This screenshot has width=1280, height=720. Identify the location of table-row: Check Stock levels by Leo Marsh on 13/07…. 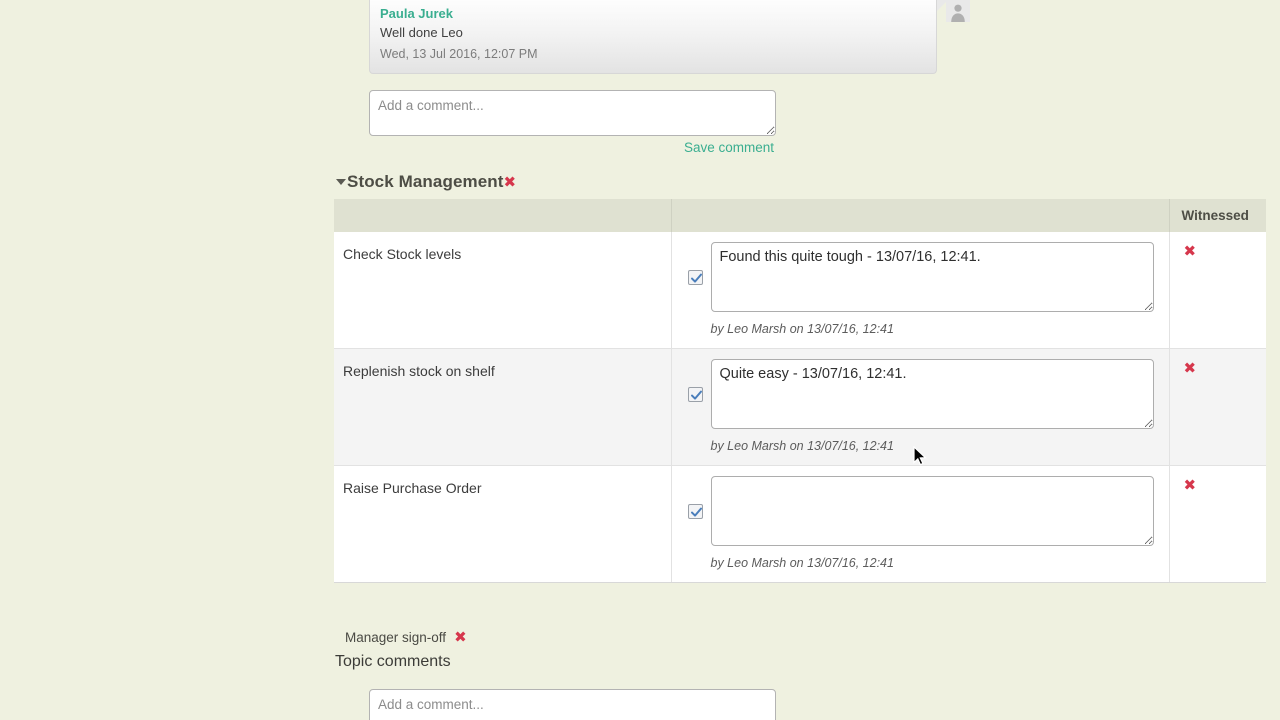
(800, 290).